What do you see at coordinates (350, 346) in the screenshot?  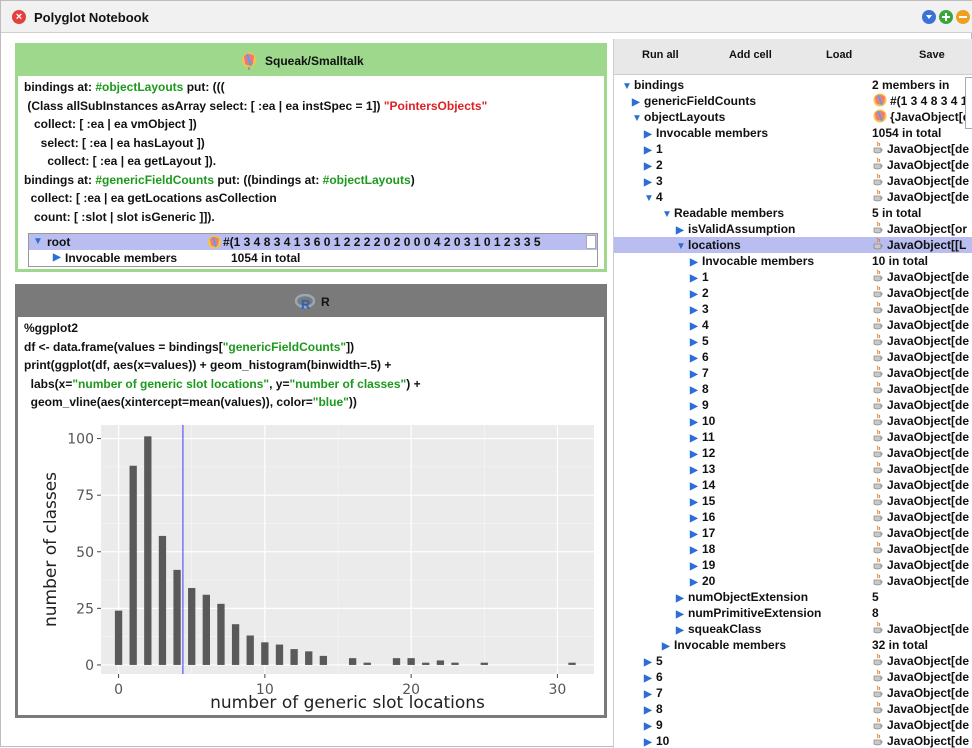 I see `r-code-token: ])` at bounding box center [350, 346].